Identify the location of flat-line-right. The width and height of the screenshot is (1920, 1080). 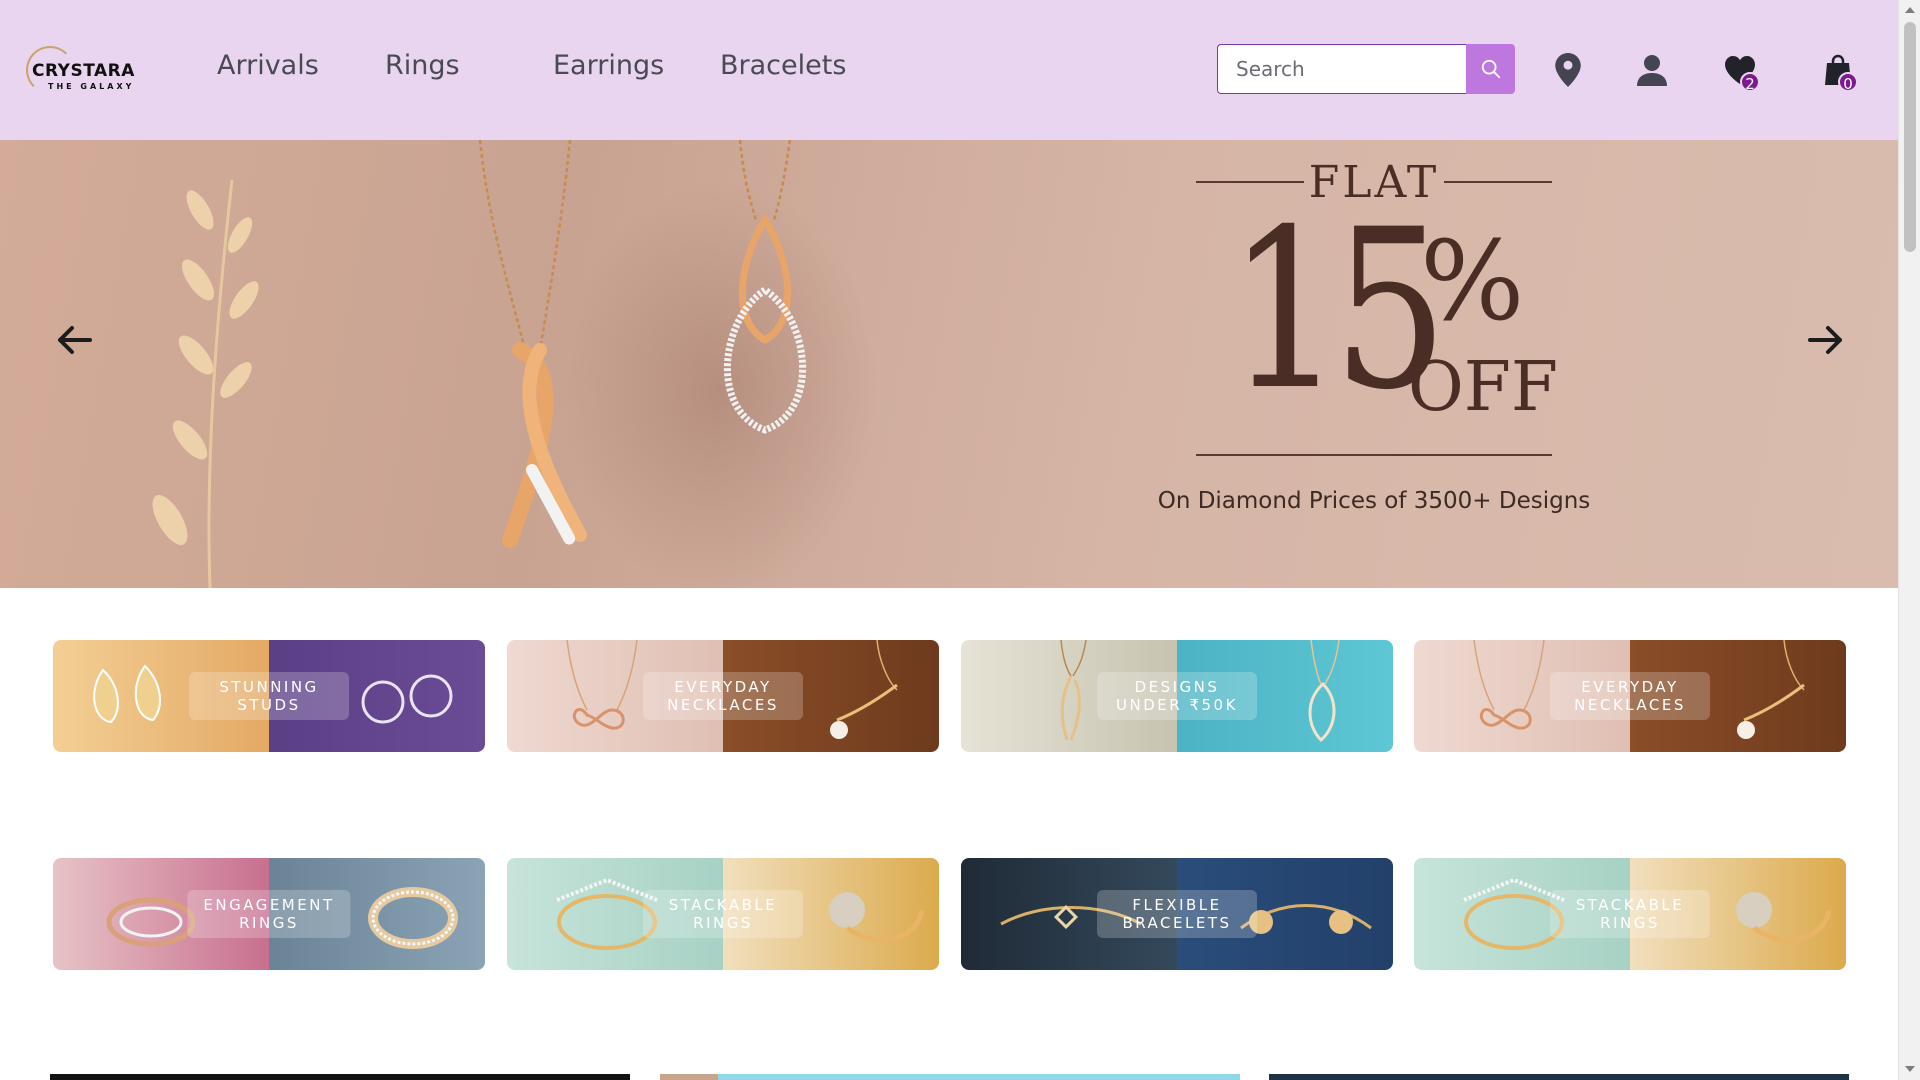
(1498, 182).